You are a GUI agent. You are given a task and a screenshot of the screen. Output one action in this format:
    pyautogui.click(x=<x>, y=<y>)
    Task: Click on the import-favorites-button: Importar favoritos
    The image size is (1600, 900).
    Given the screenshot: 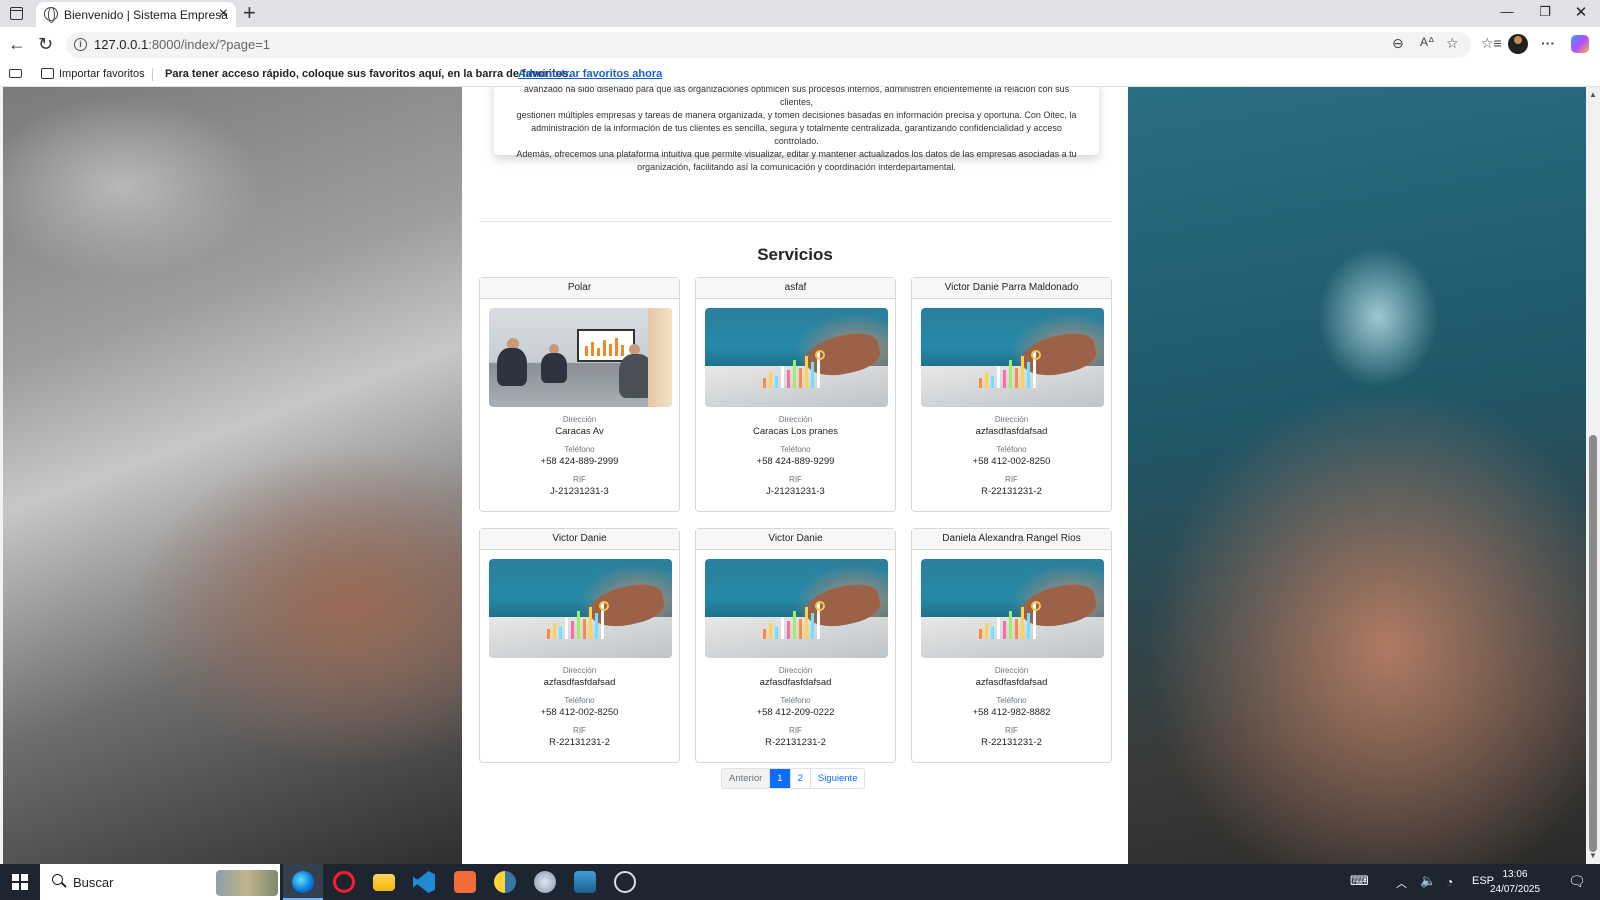 What is the action you would take?
    pyautogui.click(x=93, y=74)
    